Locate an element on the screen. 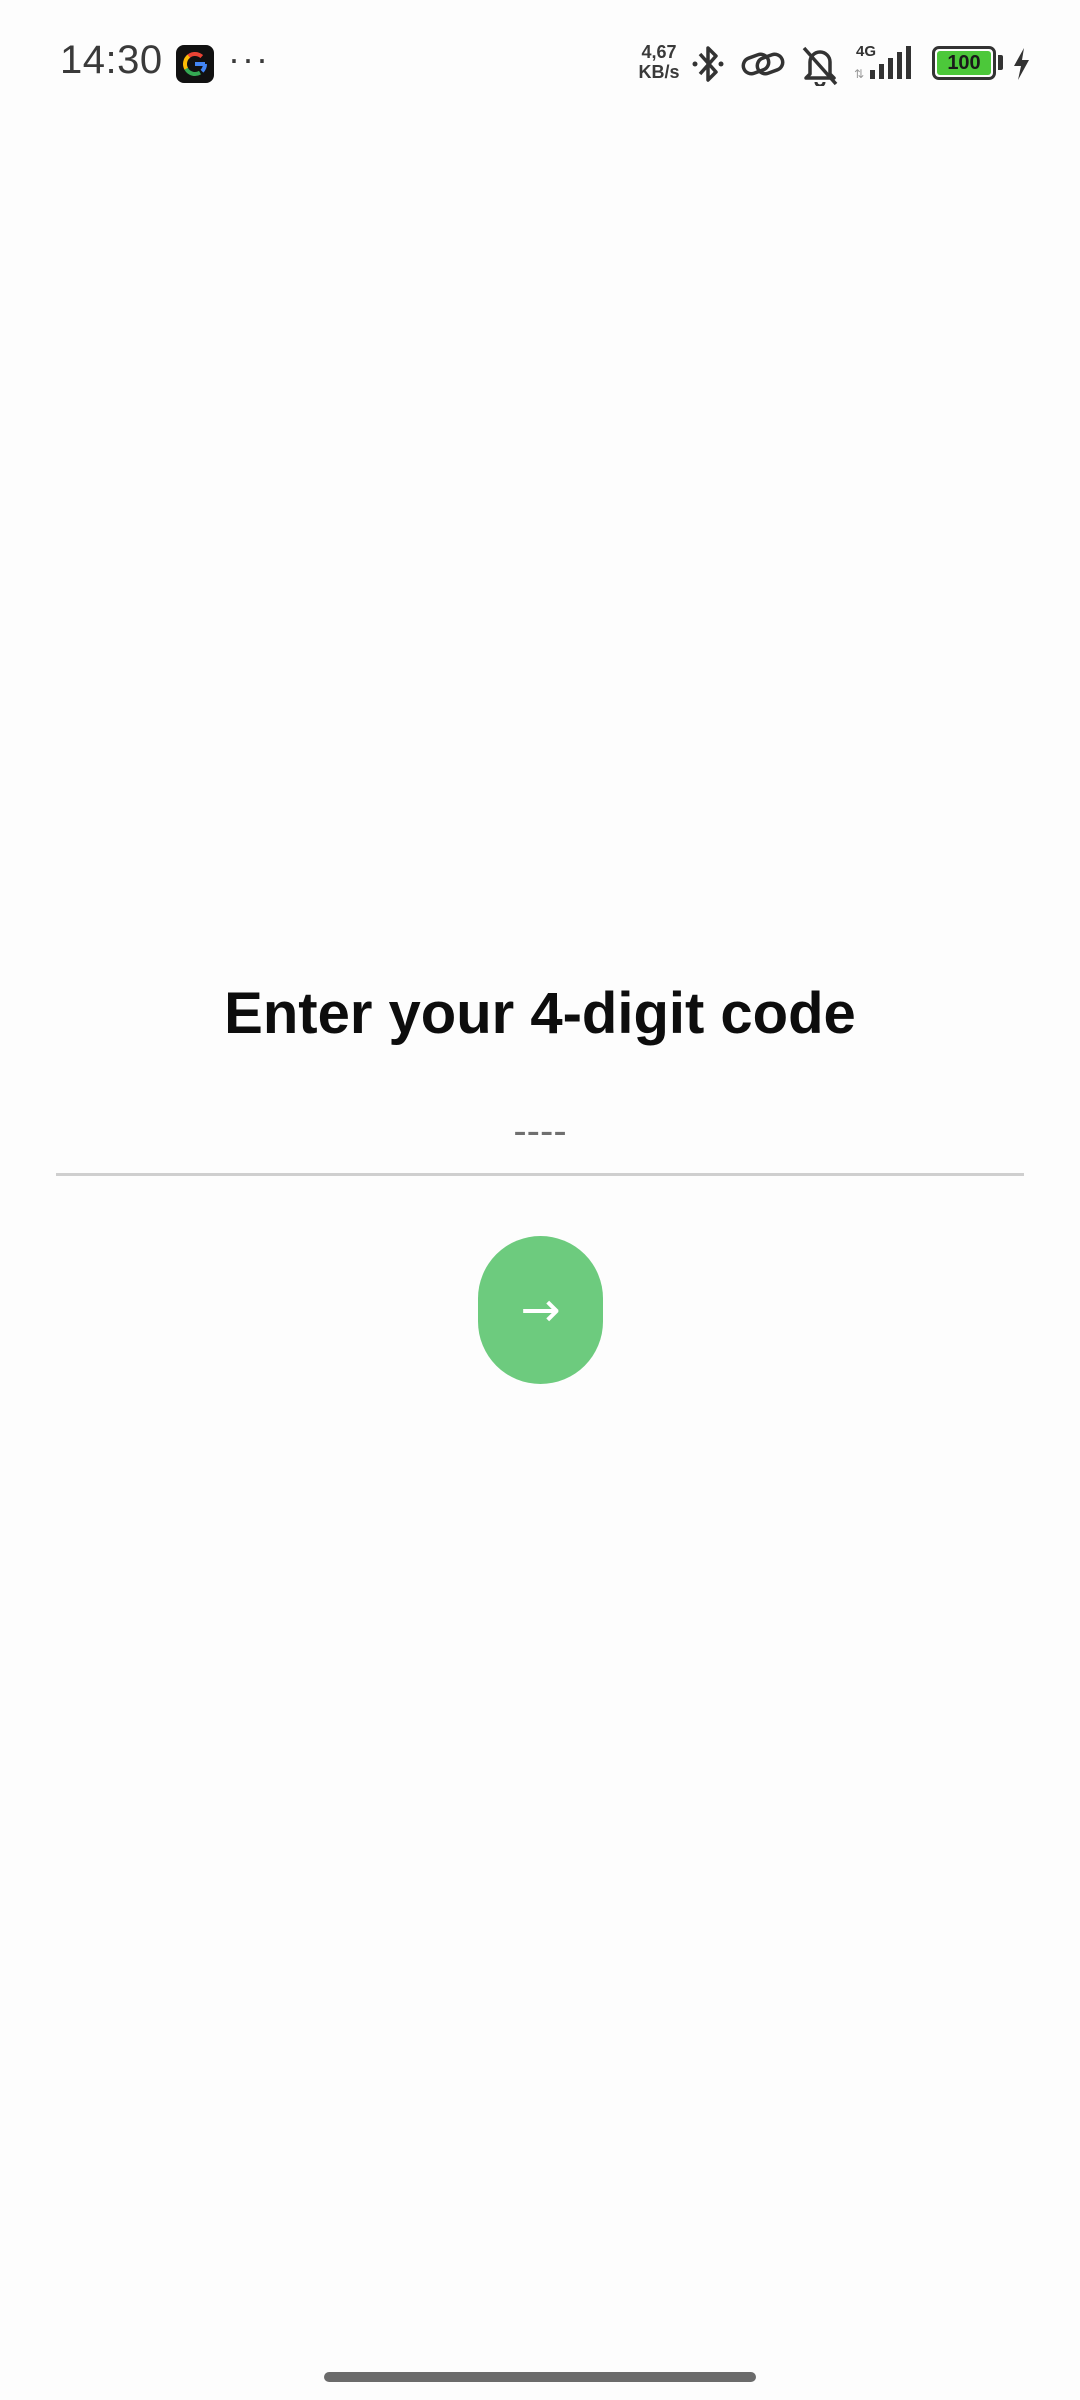 The height and width of the screenshot is (2400, 1080). bluetooth-icon is located at coordinates (708, 66).